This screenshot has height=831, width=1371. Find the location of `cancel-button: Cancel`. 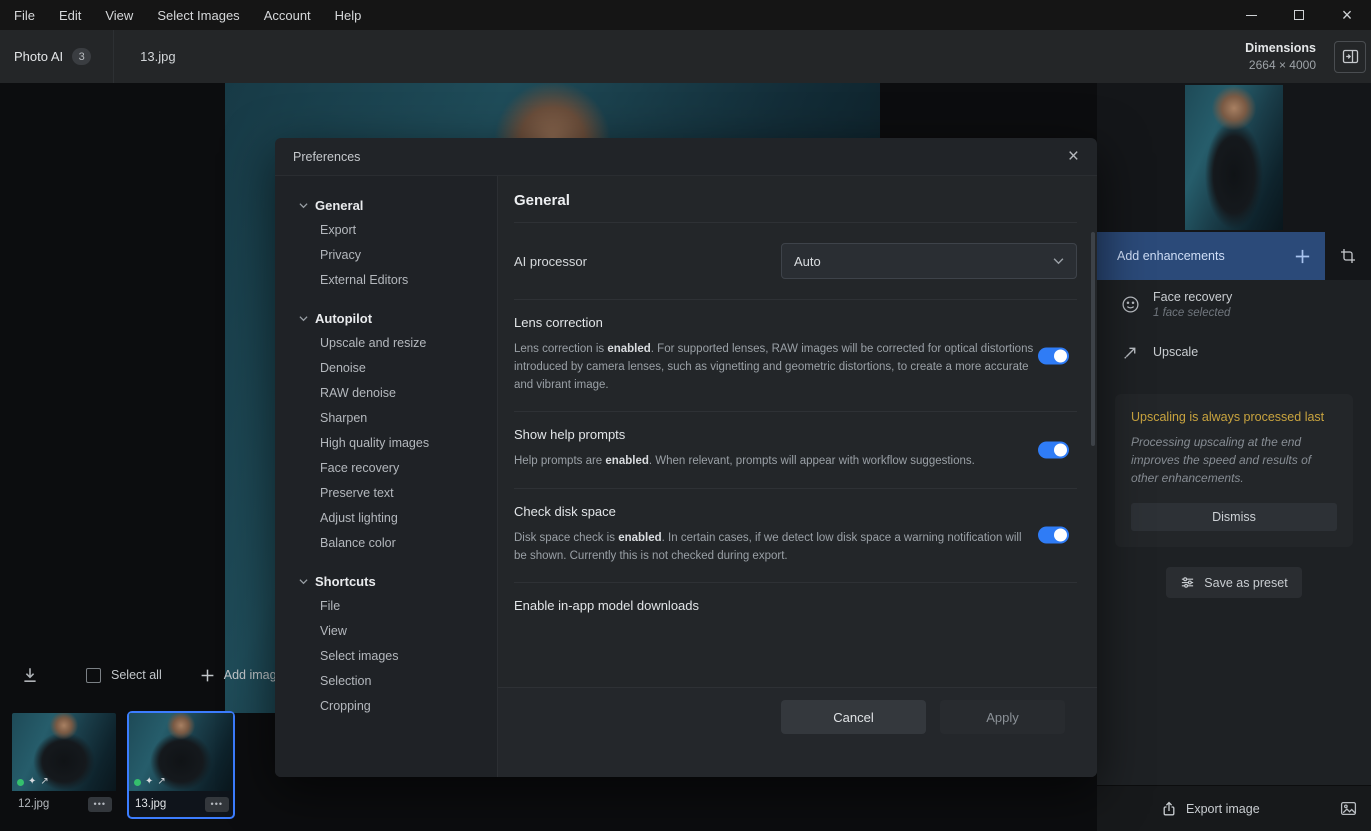

cancel-button: Cancel is located at coordinates (853, 717).